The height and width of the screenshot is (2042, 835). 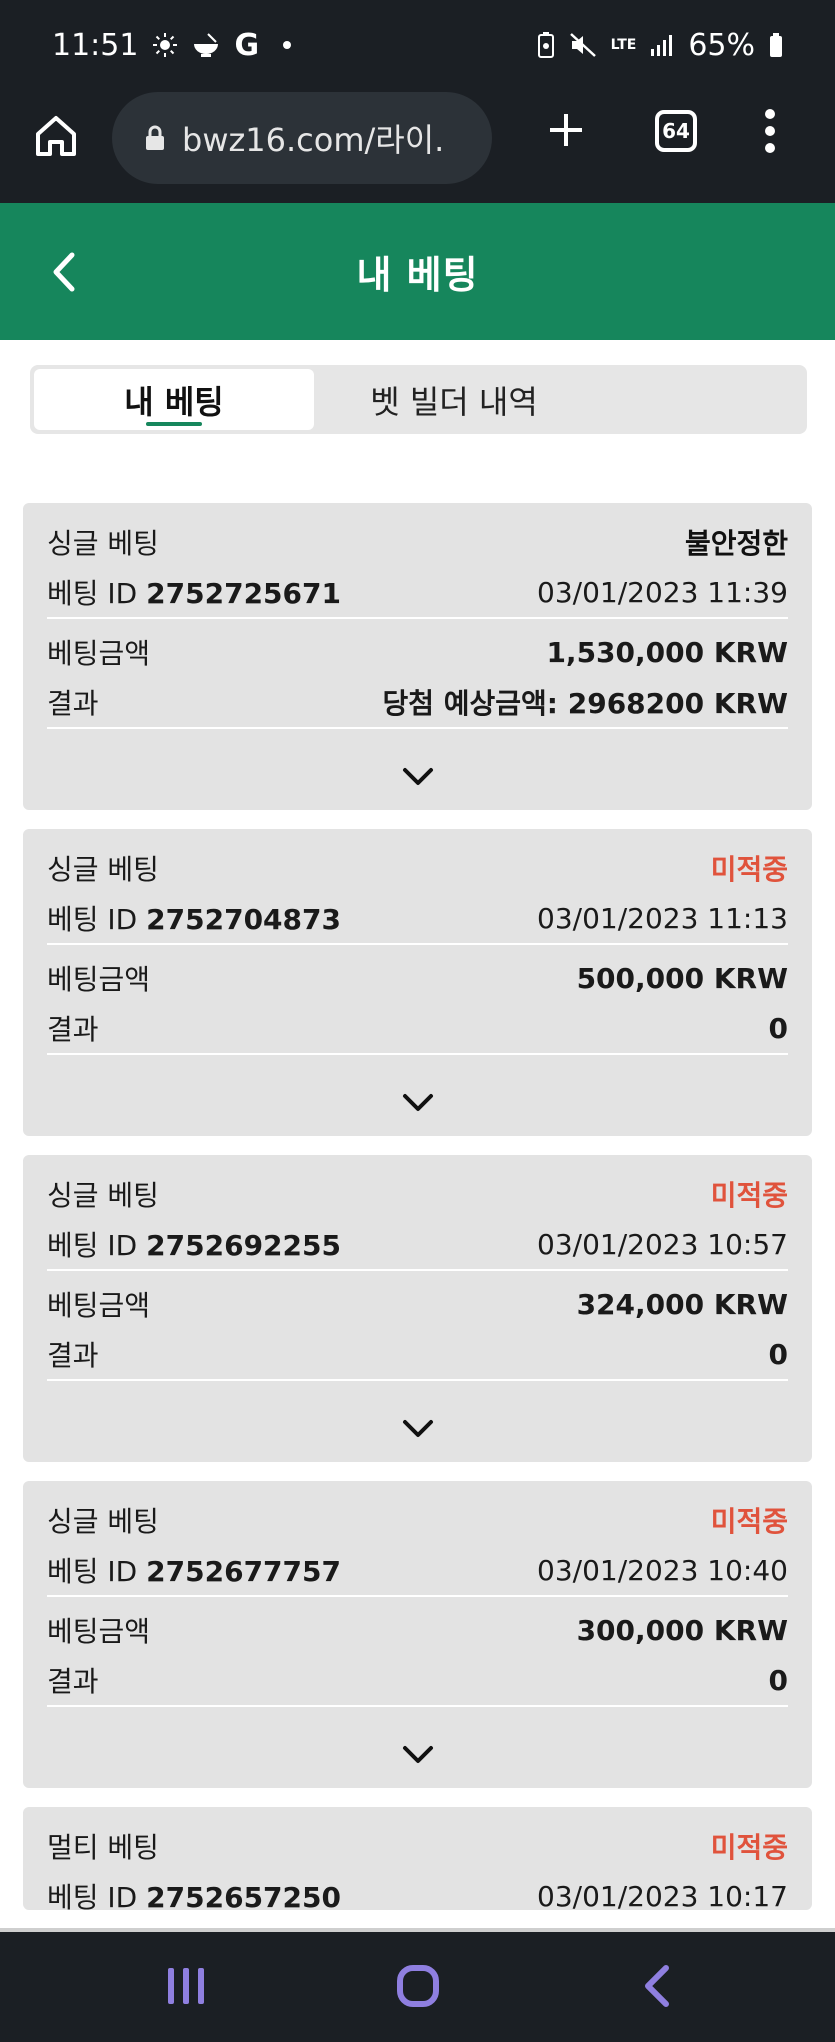 I want to click on bet-type: 멀티 베팅, so click(x=103, y=1847).